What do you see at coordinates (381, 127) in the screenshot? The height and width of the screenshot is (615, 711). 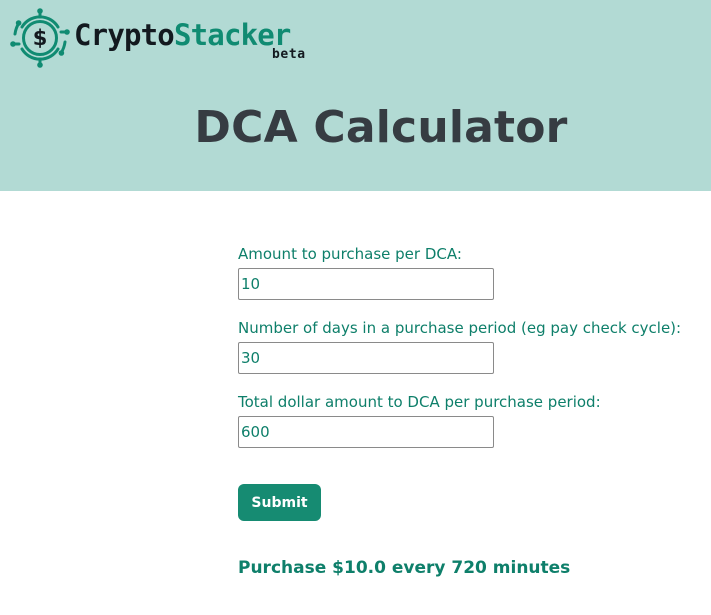 I see `page-title: DCA Calculator` at bounding box center [381, 127].